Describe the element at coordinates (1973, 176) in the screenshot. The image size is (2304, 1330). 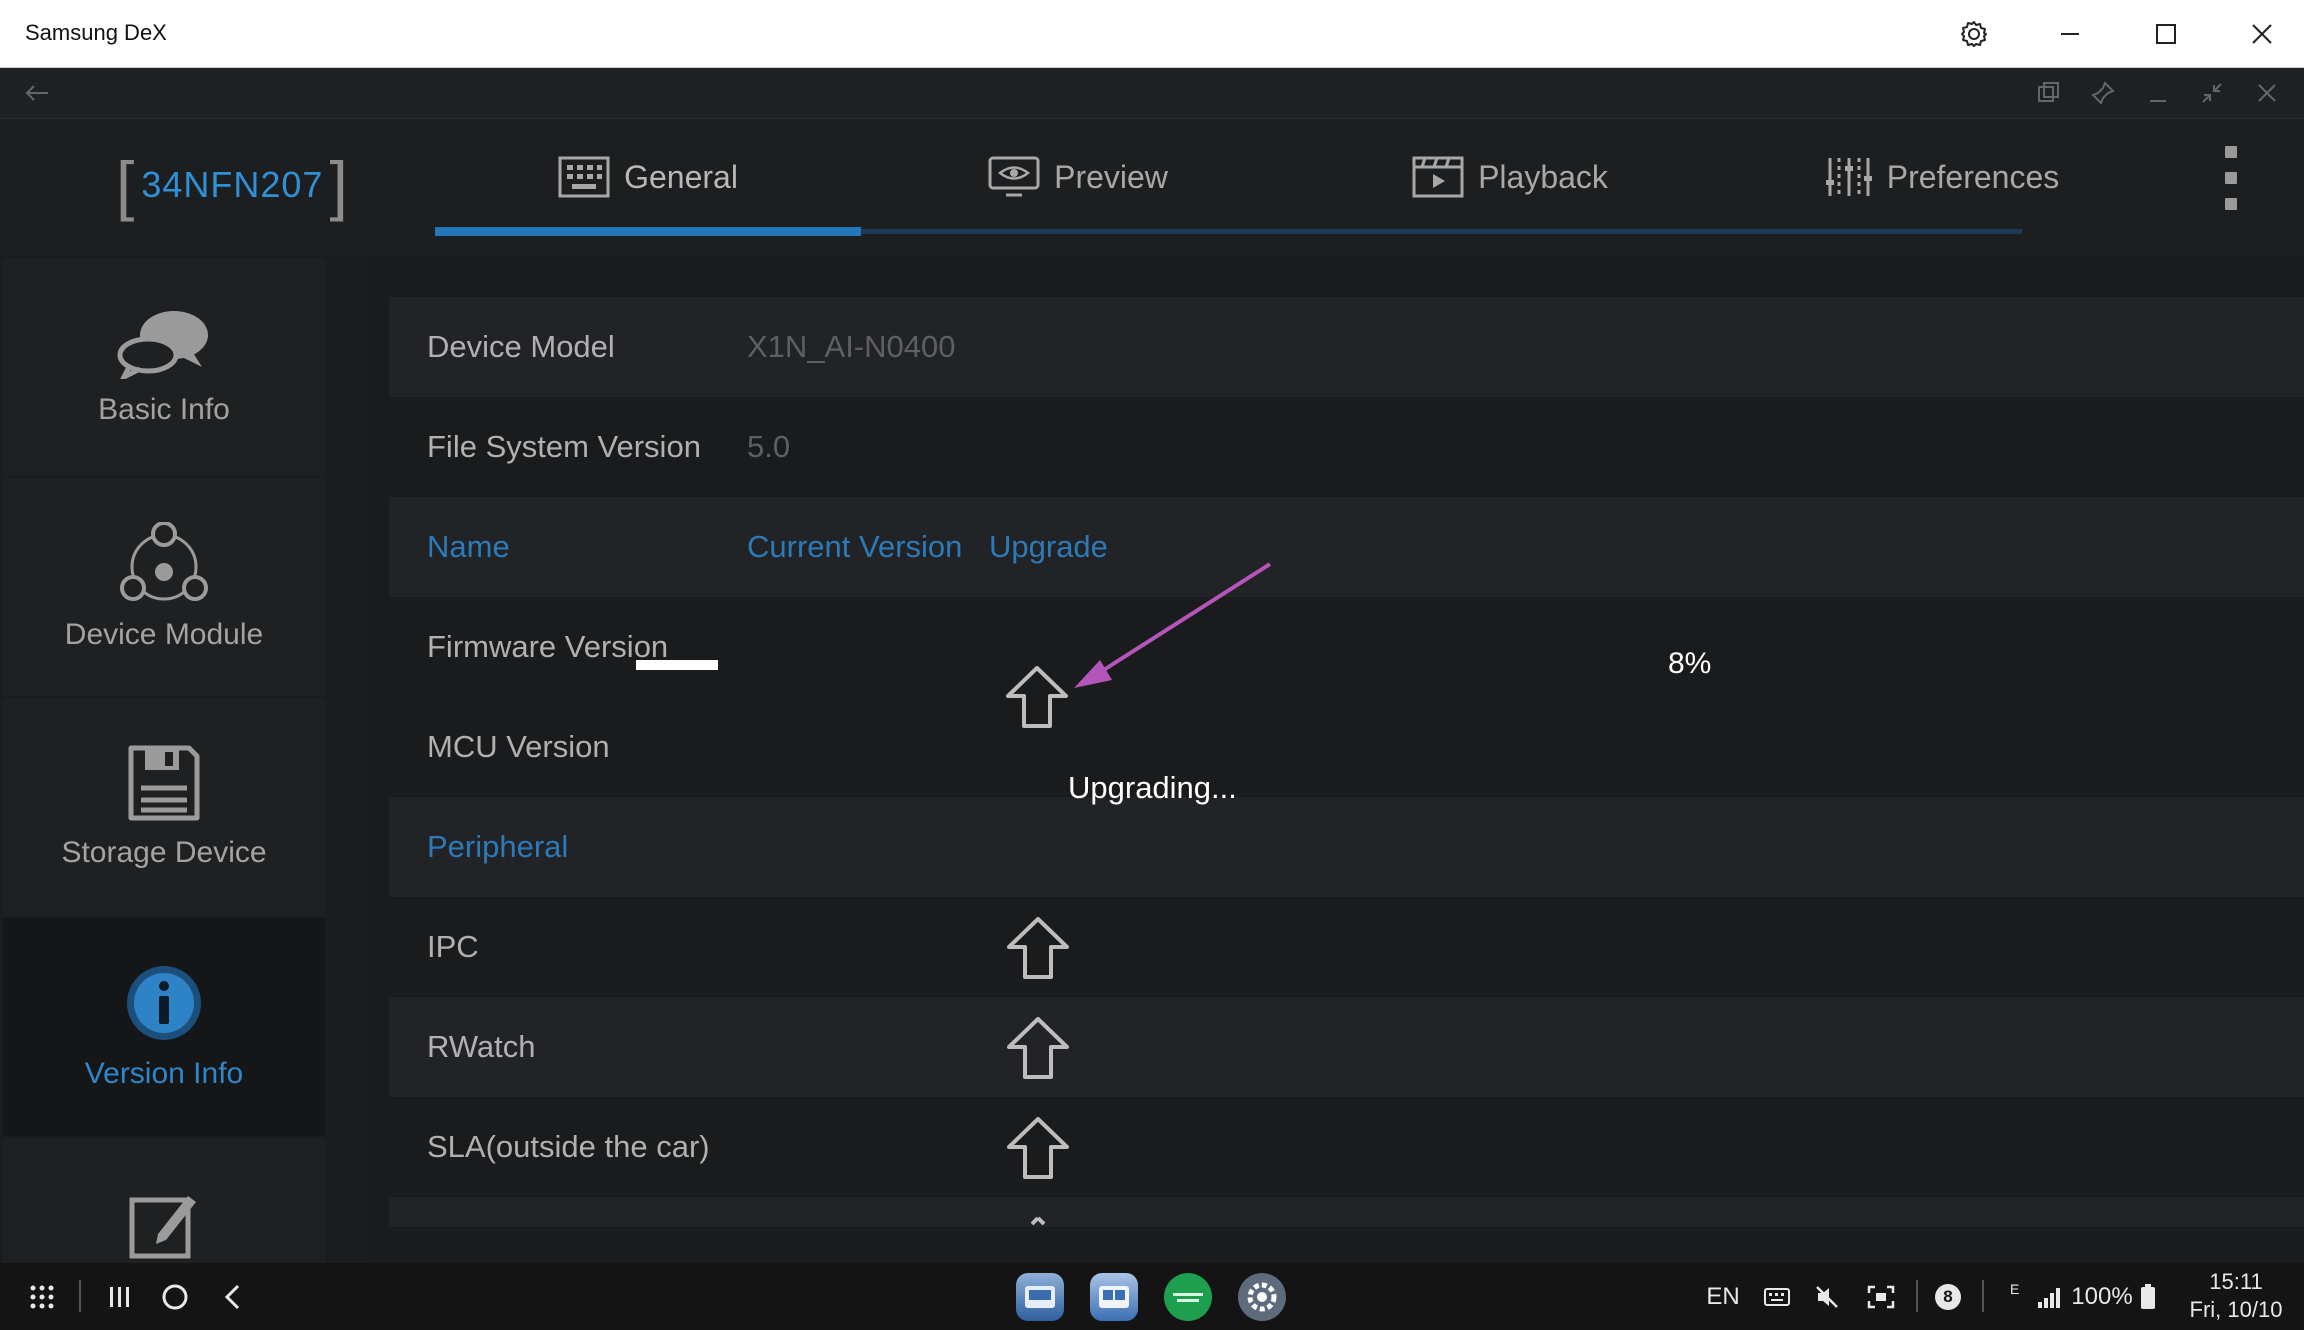
I see `tab-preferences-label: Preferences` at that location.